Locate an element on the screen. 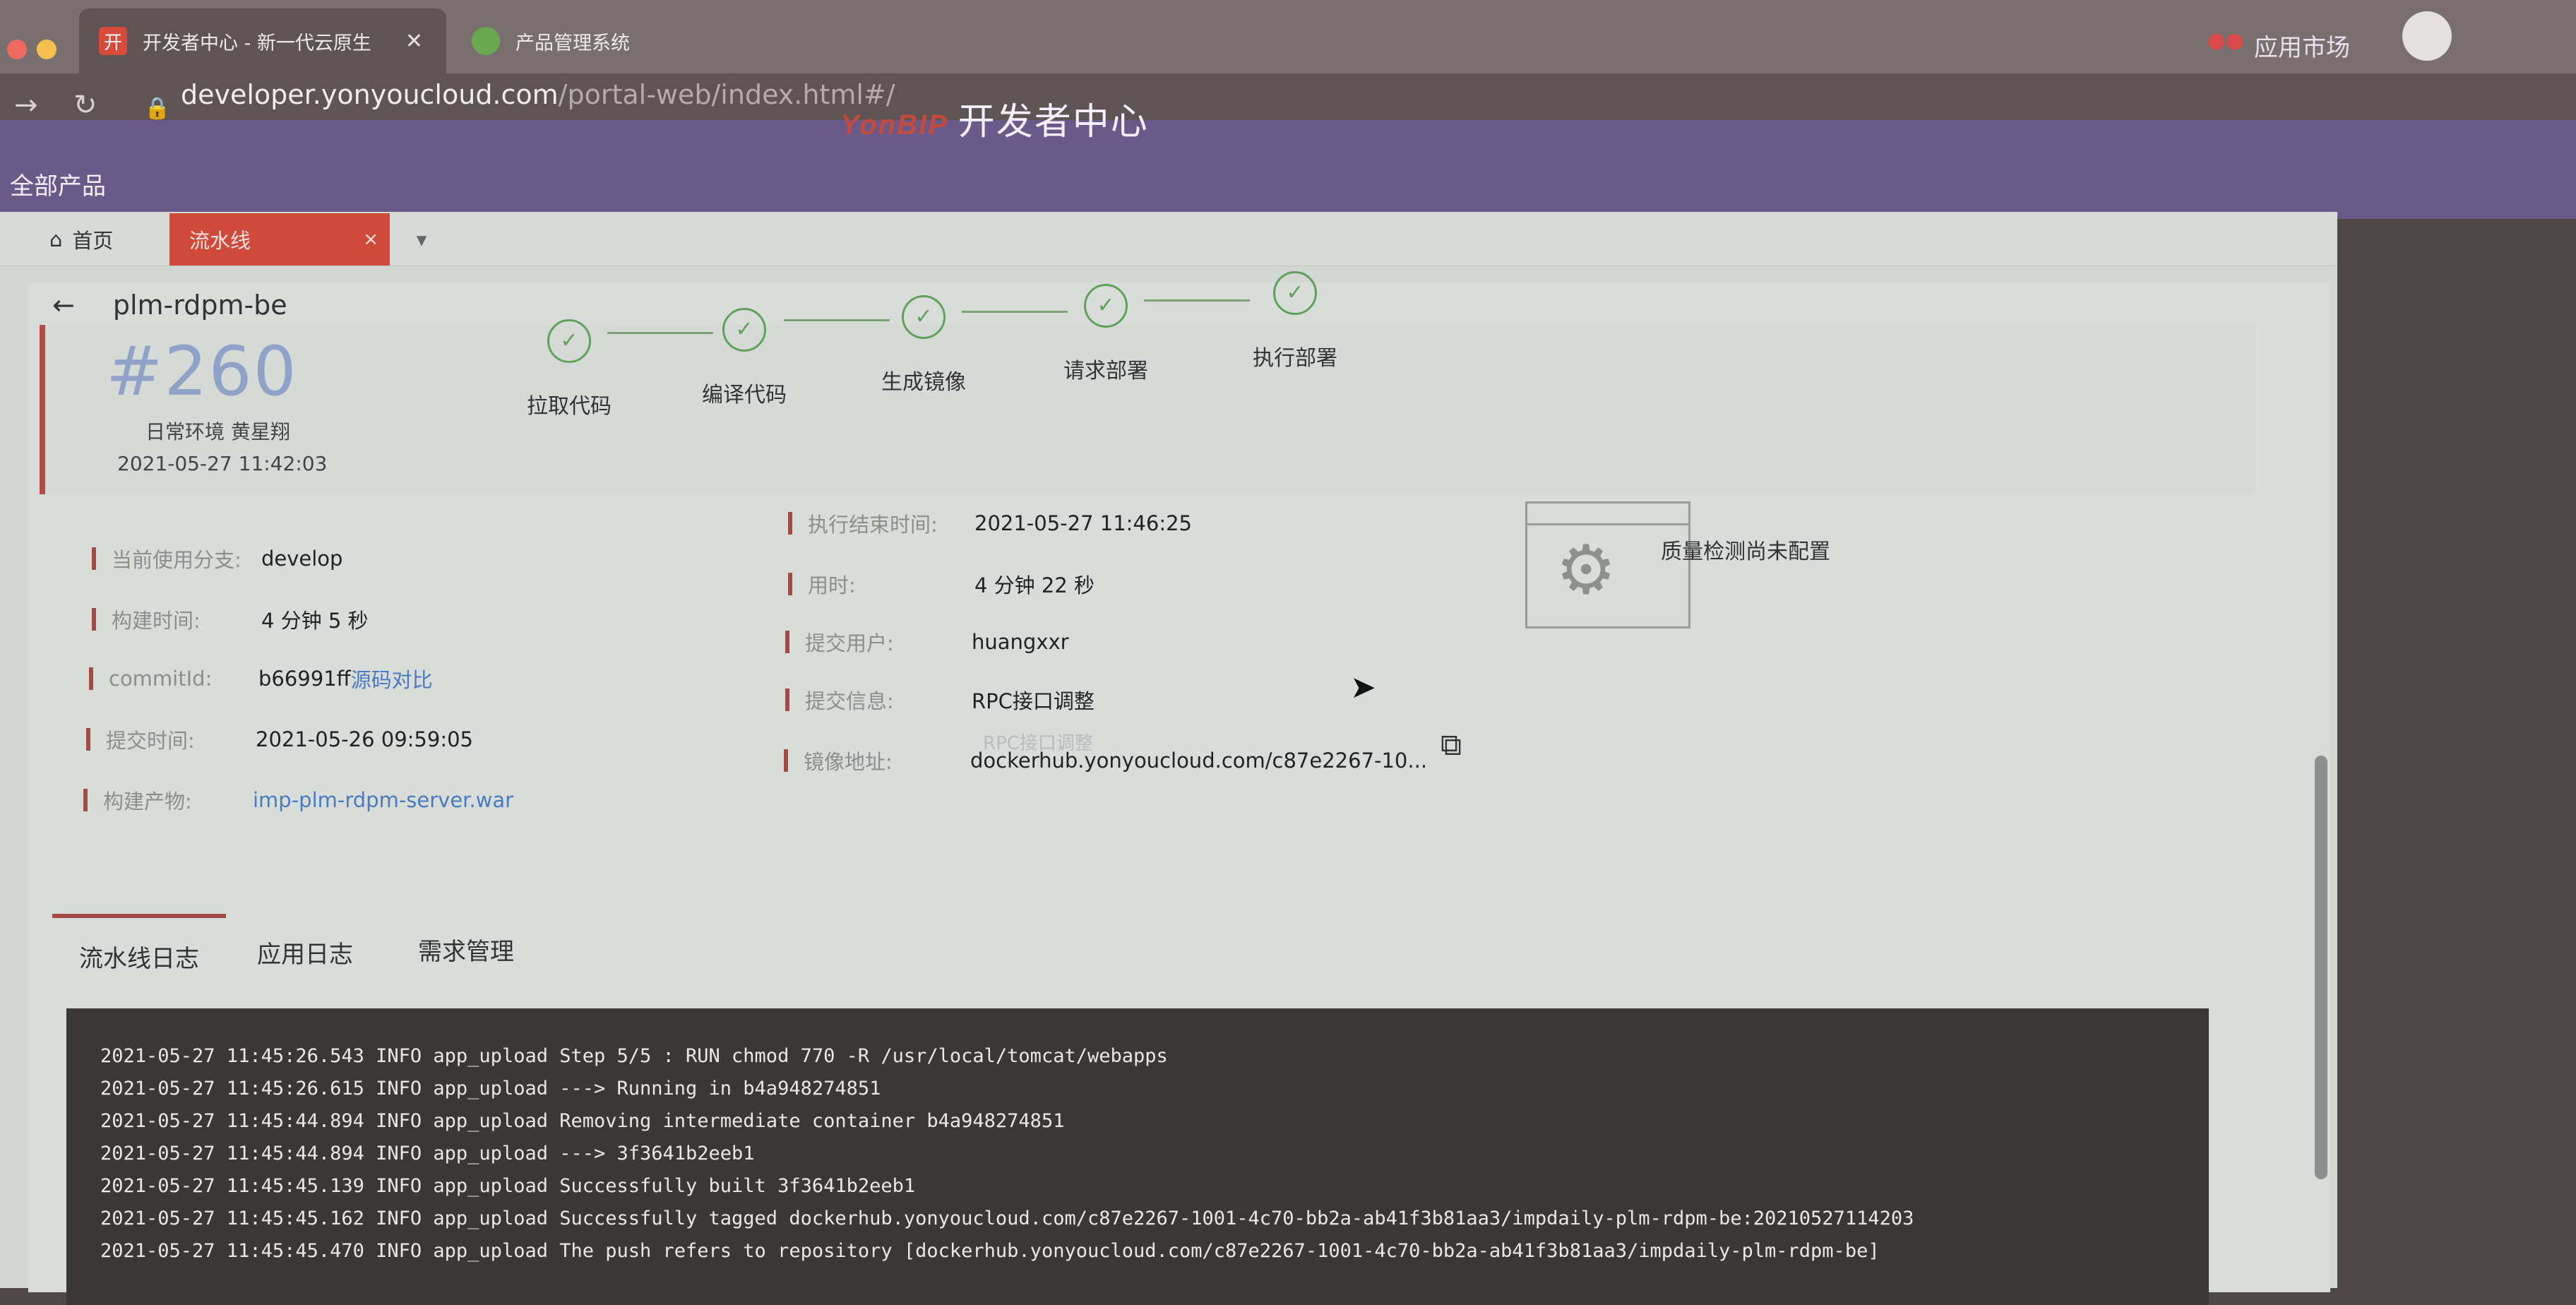 This screenshot has height=1305, width=2576. url-host: developer.yonyoucloud.com is located at coordinates (370, 95).